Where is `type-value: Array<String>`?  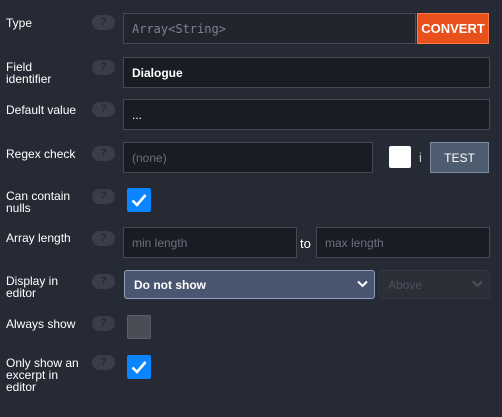 type-value: Array<String> is located at coordinates (179, 28).